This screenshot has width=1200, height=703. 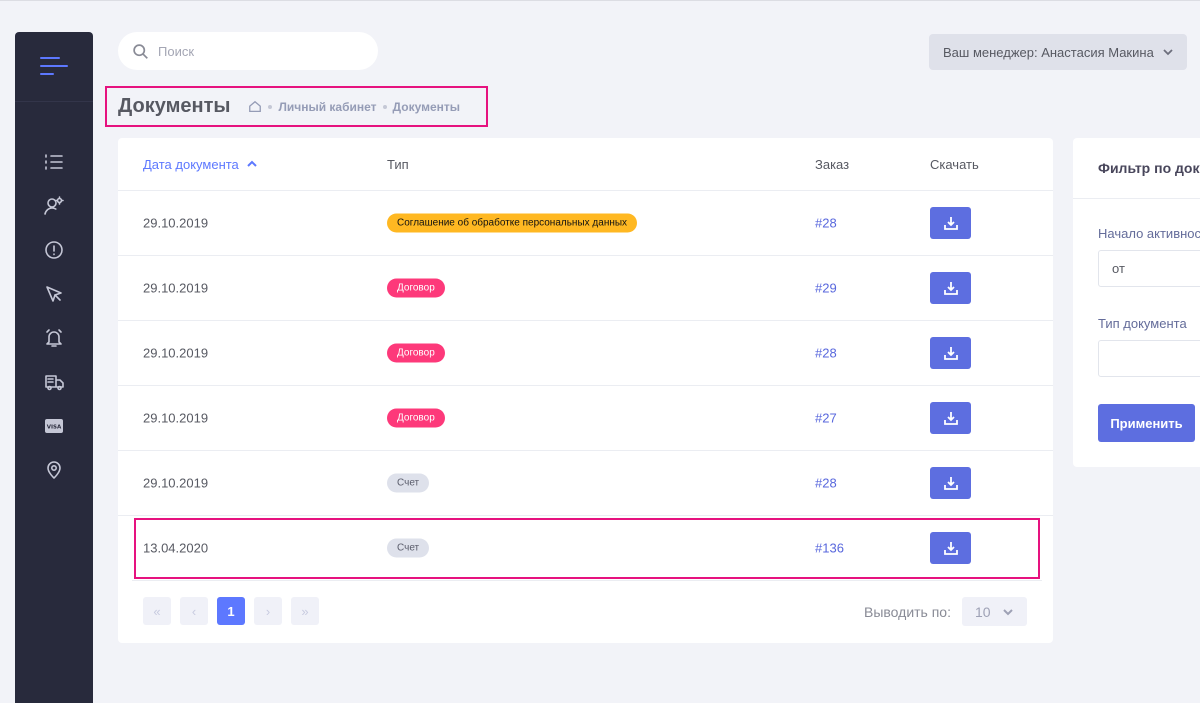 What do you see at coordinates (994, 611) in the screenshot?
I see `per-page-select: 10` at bounding box center [994, 611].